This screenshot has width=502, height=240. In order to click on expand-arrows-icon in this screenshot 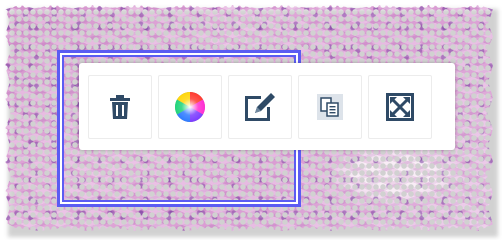, I will do `click(400, 106)`.